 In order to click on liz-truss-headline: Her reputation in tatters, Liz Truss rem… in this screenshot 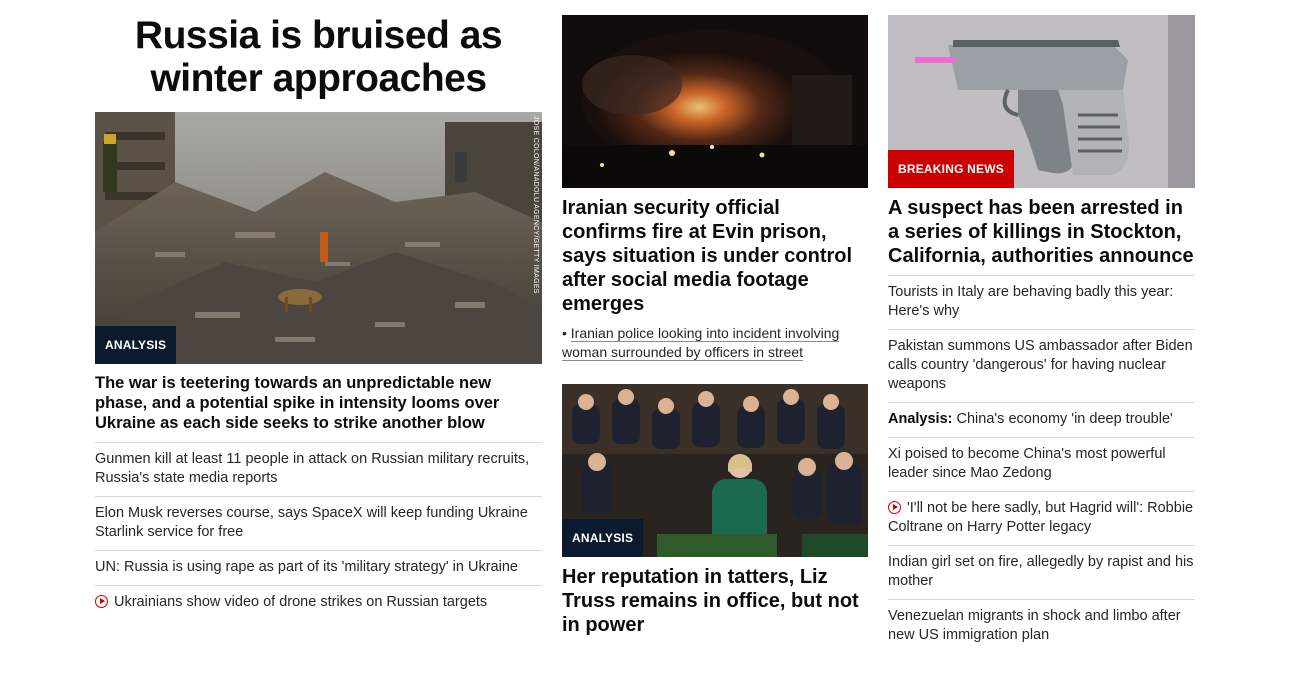, I will do `click(715, 601)`.